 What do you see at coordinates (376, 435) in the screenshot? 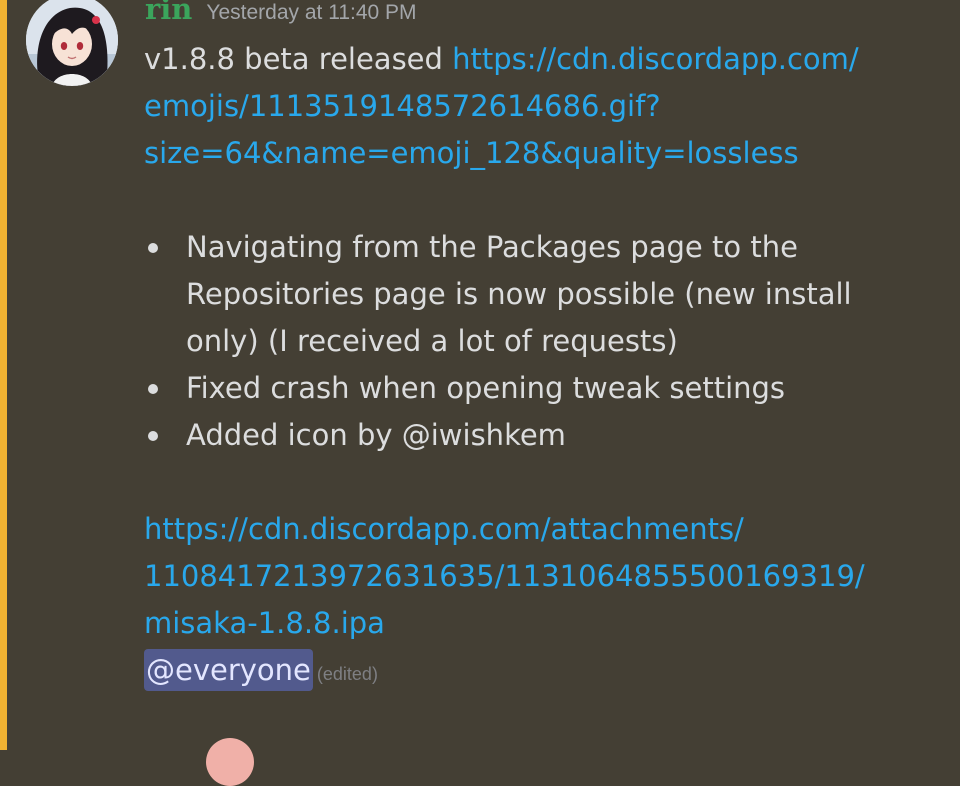
I see `list-item-text: Added icon by @iwishkem` at bounding box center [376, 435].